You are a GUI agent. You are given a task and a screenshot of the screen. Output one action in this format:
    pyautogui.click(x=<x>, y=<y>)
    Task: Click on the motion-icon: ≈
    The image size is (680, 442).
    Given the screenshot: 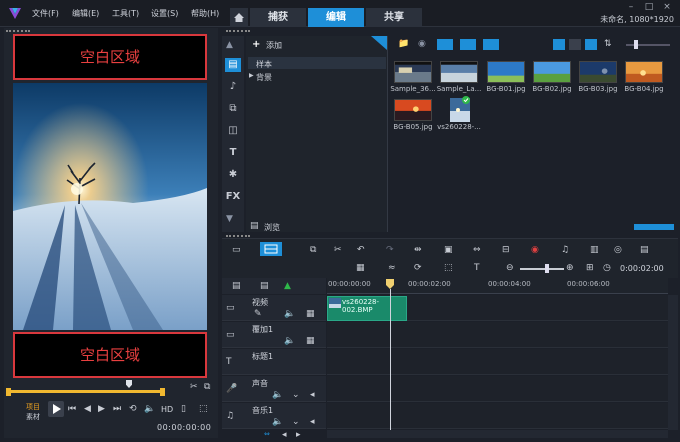 What is the action you would take?
    pyautogui.click(x=392, y=268)
    